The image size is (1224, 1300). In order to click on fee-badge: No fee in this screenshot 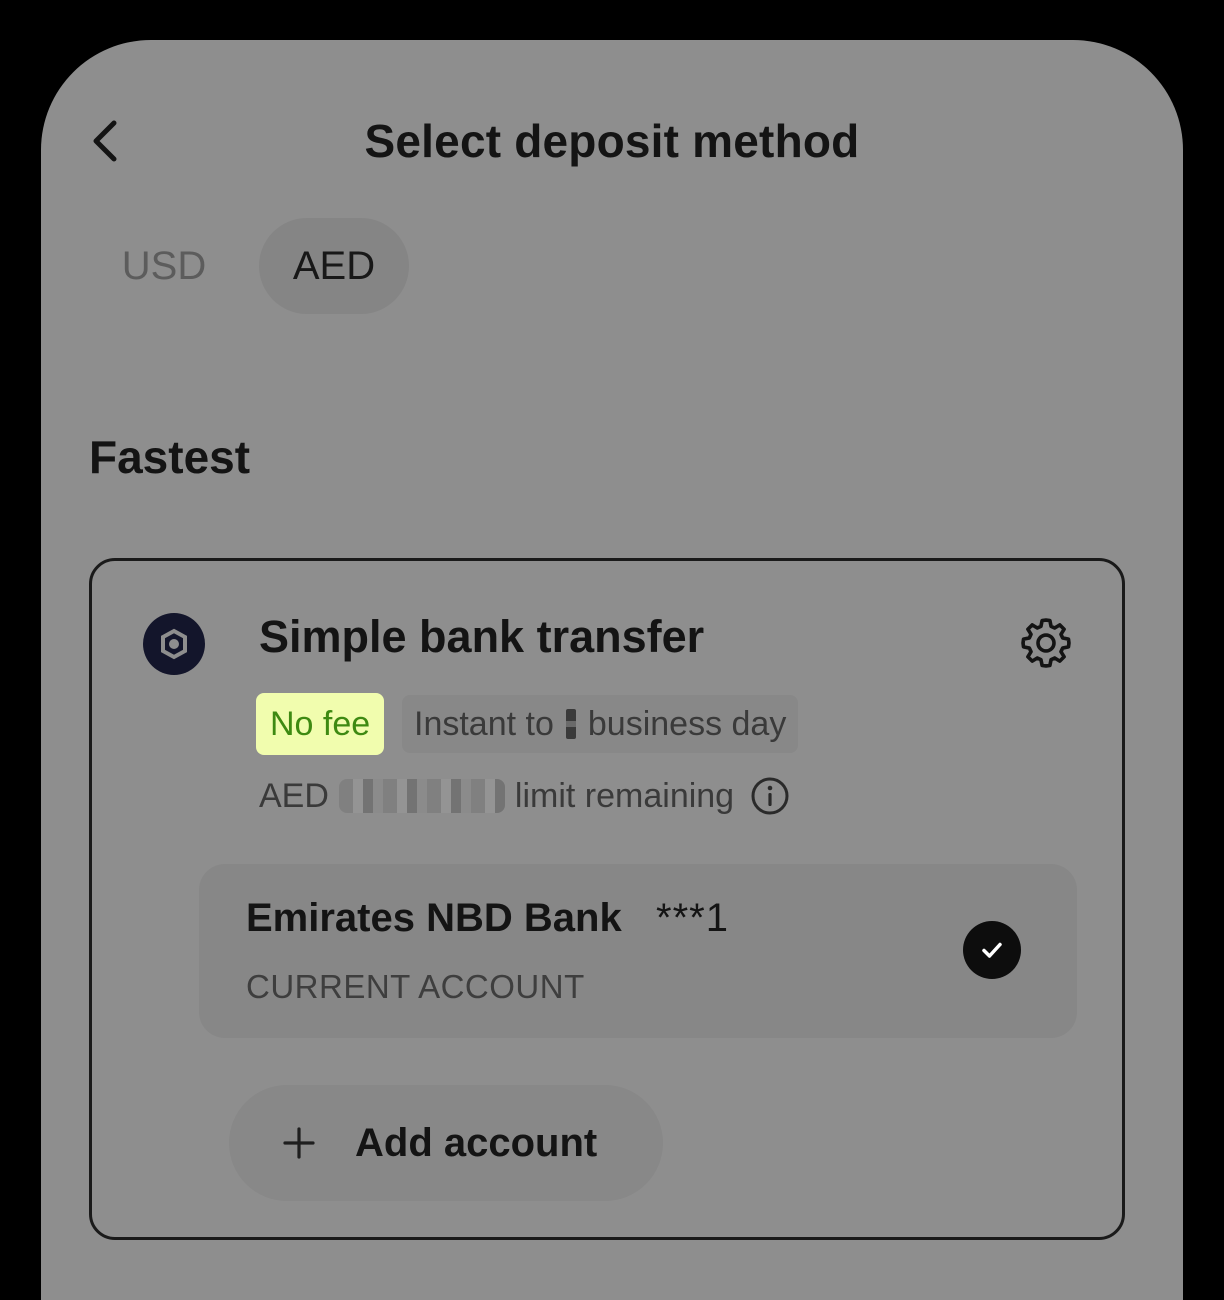, I will do `click(320, 724)`.